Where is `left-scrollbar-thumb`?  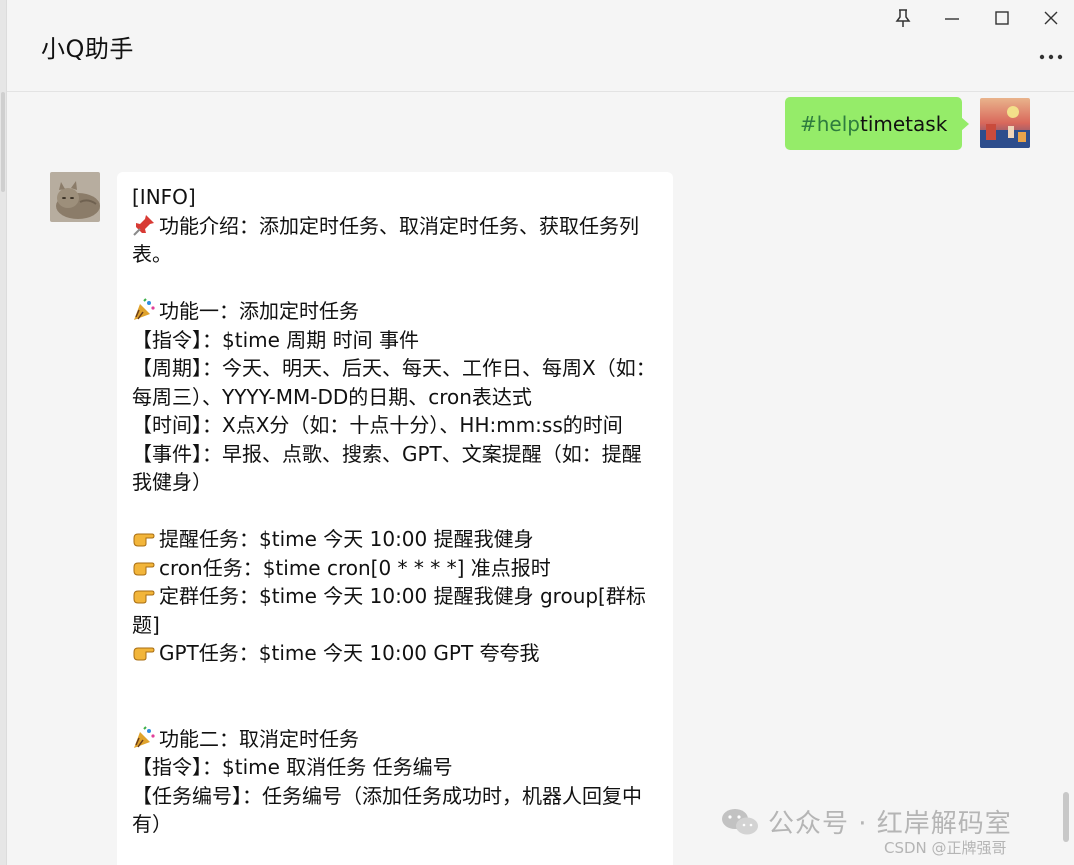 left-scrollbar-thumb is located at coordinates (3, 142).